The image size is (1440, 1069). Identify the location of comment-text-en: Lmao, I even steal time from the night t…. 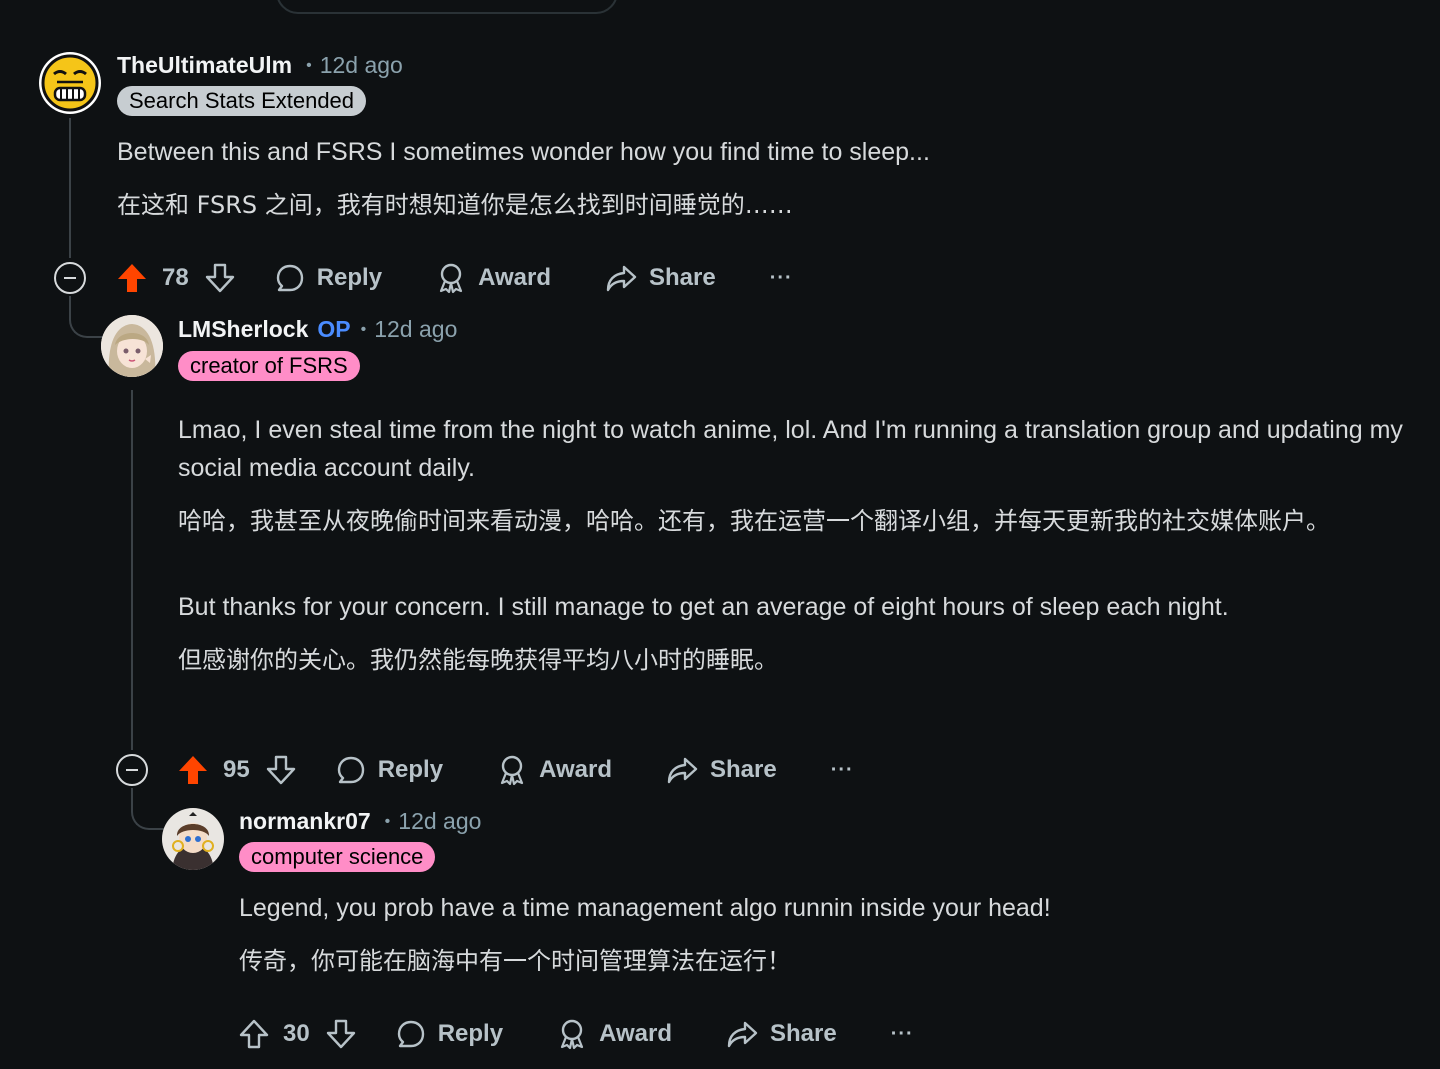
(790, 449).